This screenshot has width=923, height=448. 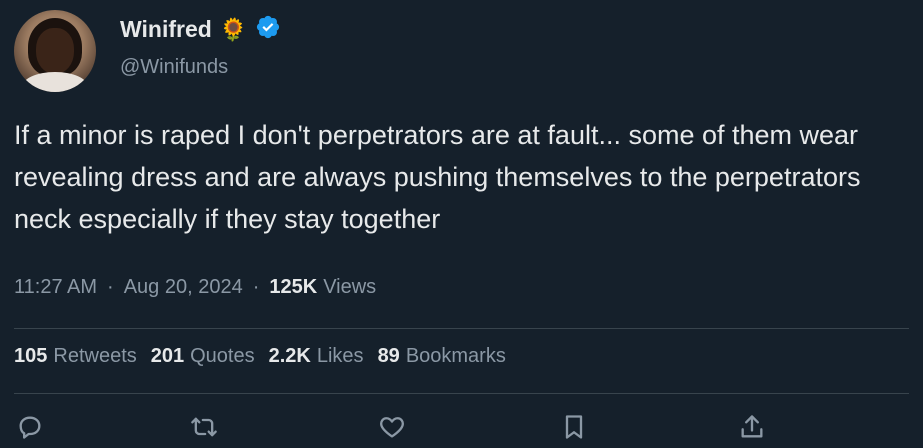 I want to click on avatar-shoulder, so click(x=55, y=82).